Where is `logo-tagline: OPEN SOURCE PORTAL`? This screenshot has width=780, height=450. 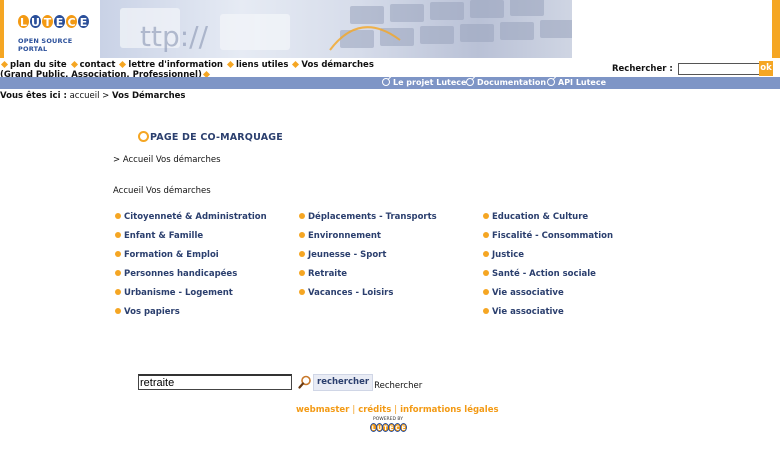 logo-tagline: OPEN SOURCE PORTAL is located at coordinates (45, 45).